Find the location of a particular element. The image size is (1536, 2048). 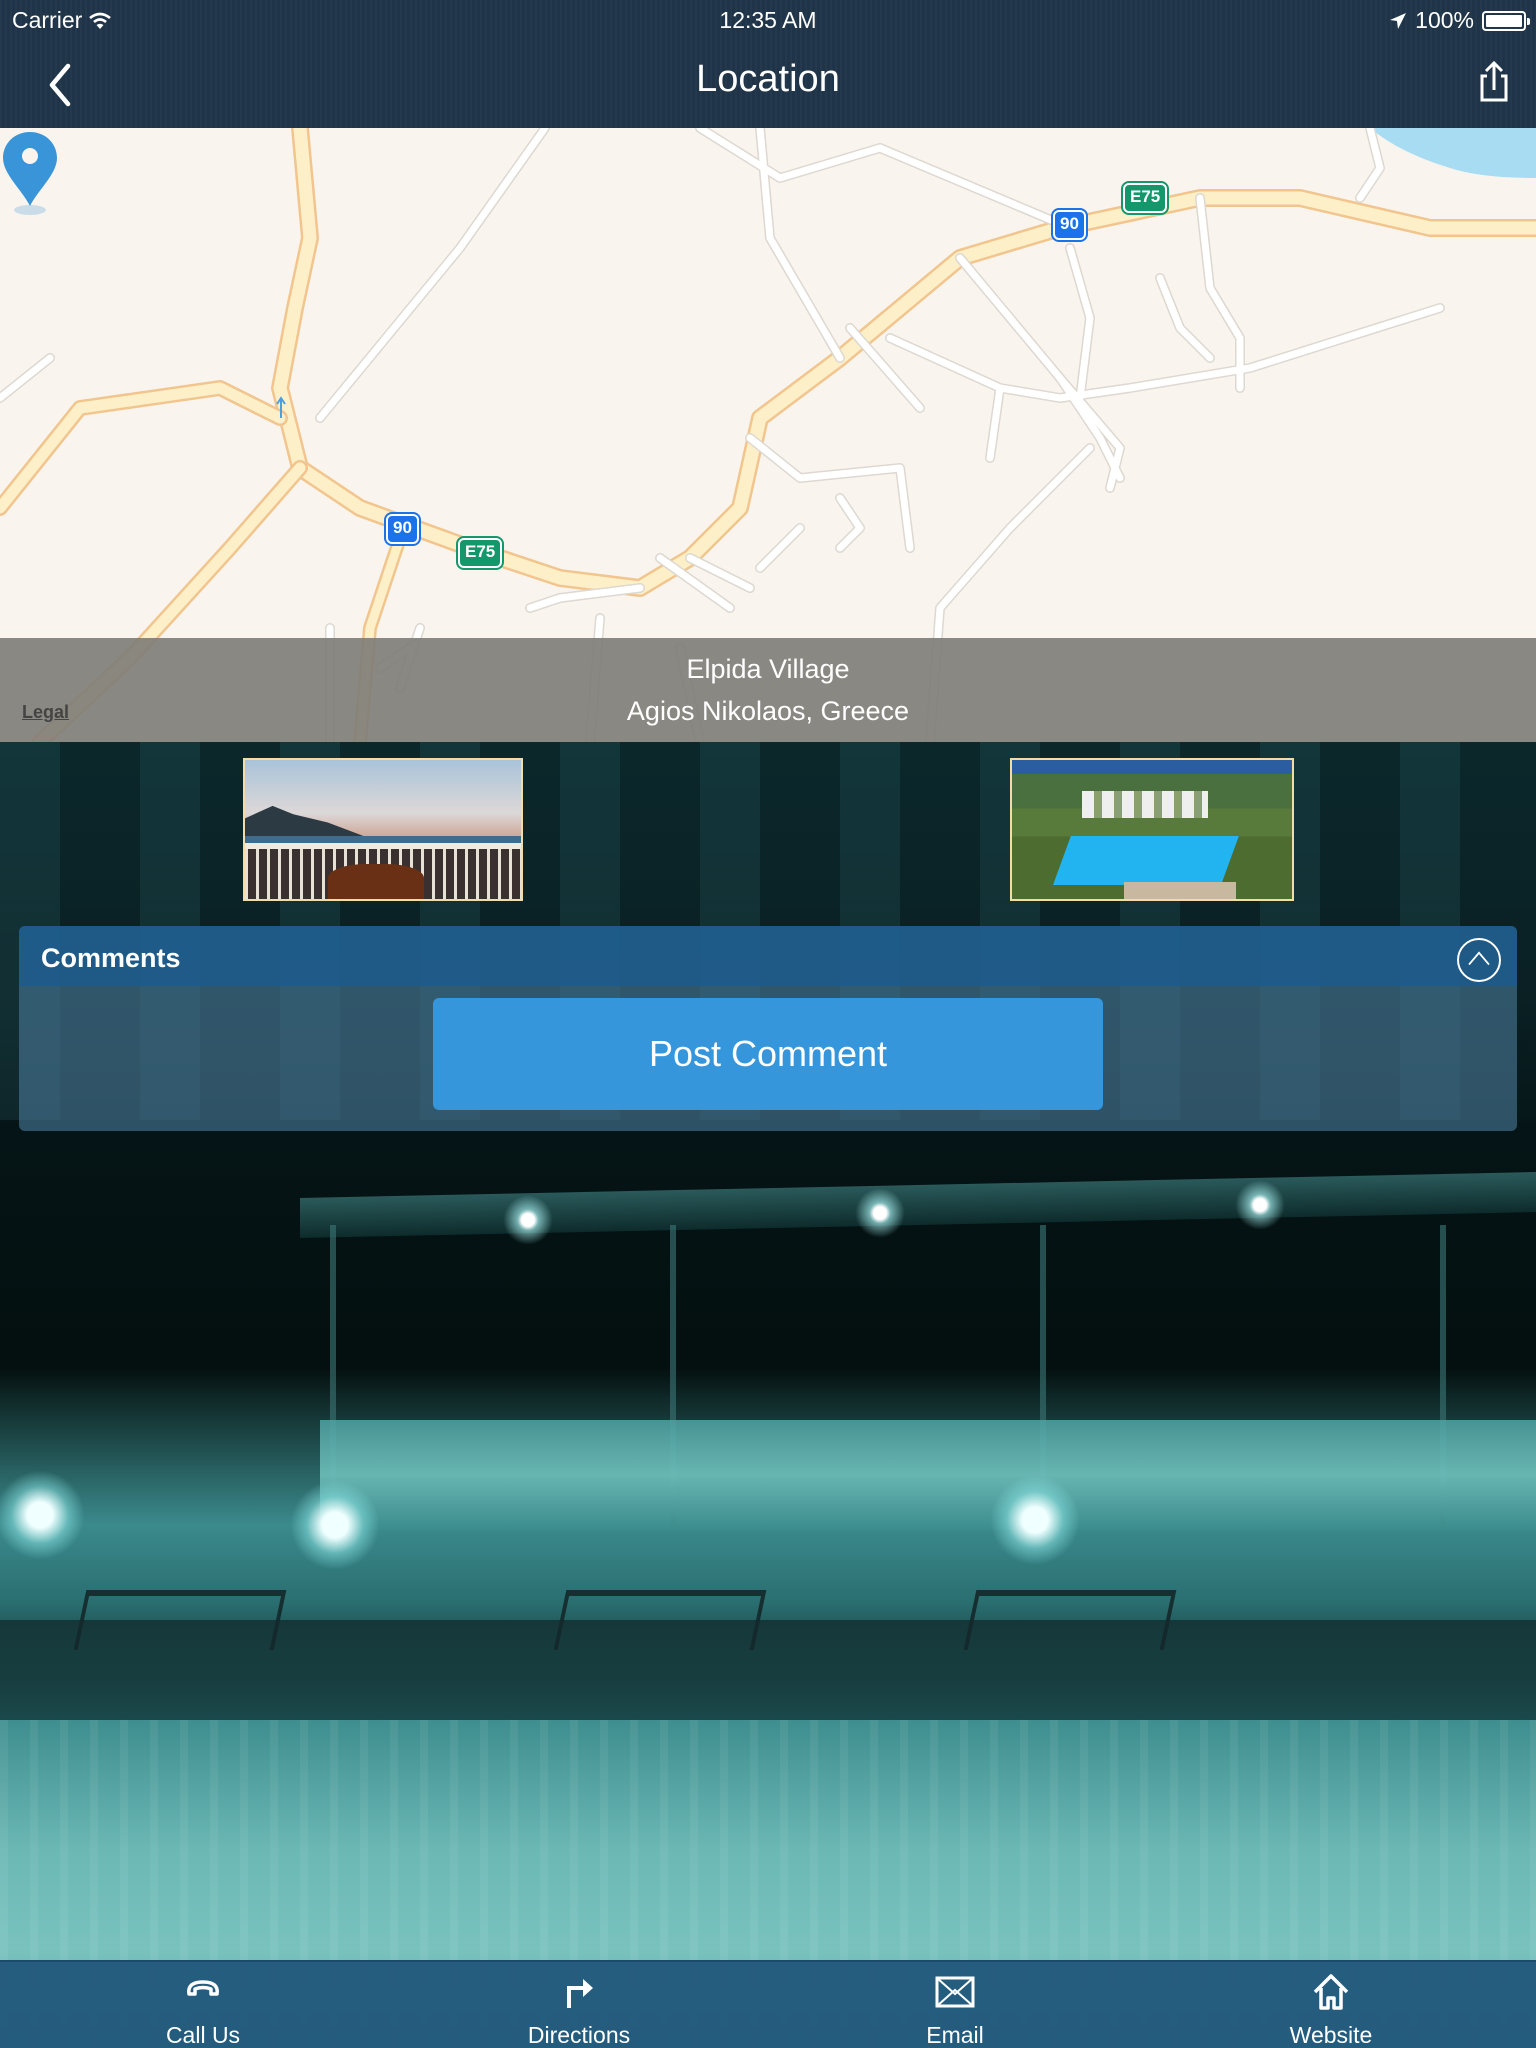

directions-arrow-icon is located at coordinates (580, 1993).